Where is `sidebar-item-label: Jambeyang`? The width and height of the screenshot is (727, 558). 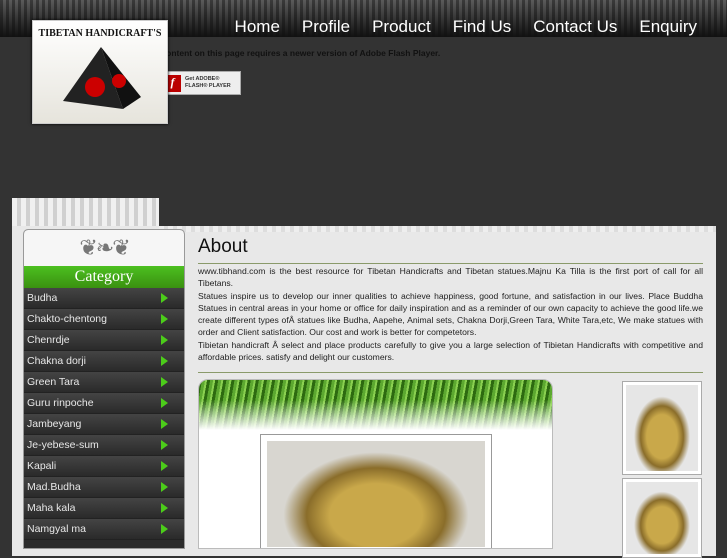 sidebar-item-label: Jambeyang is located at coordinates (54, 424).